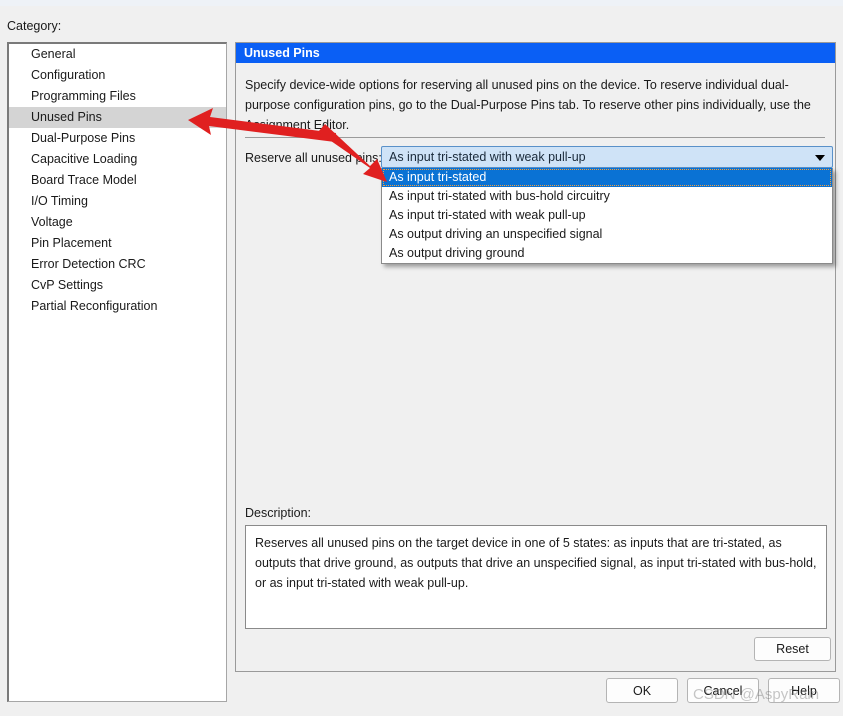 The height and width of the screenshot is (716, 843). Describe the element at coordinates (607, 157) in the screenshot. I see `reserve-all-unused-pins-combobox: As input tri-stated with weak pull-up` at that location.